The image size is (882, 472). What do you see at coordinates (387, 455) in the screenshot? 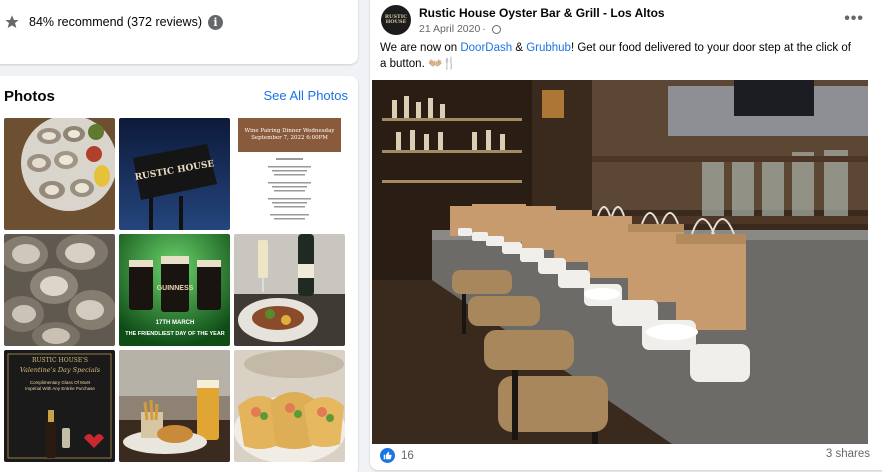
I see `like-icon` at bounding box center [387, 455].